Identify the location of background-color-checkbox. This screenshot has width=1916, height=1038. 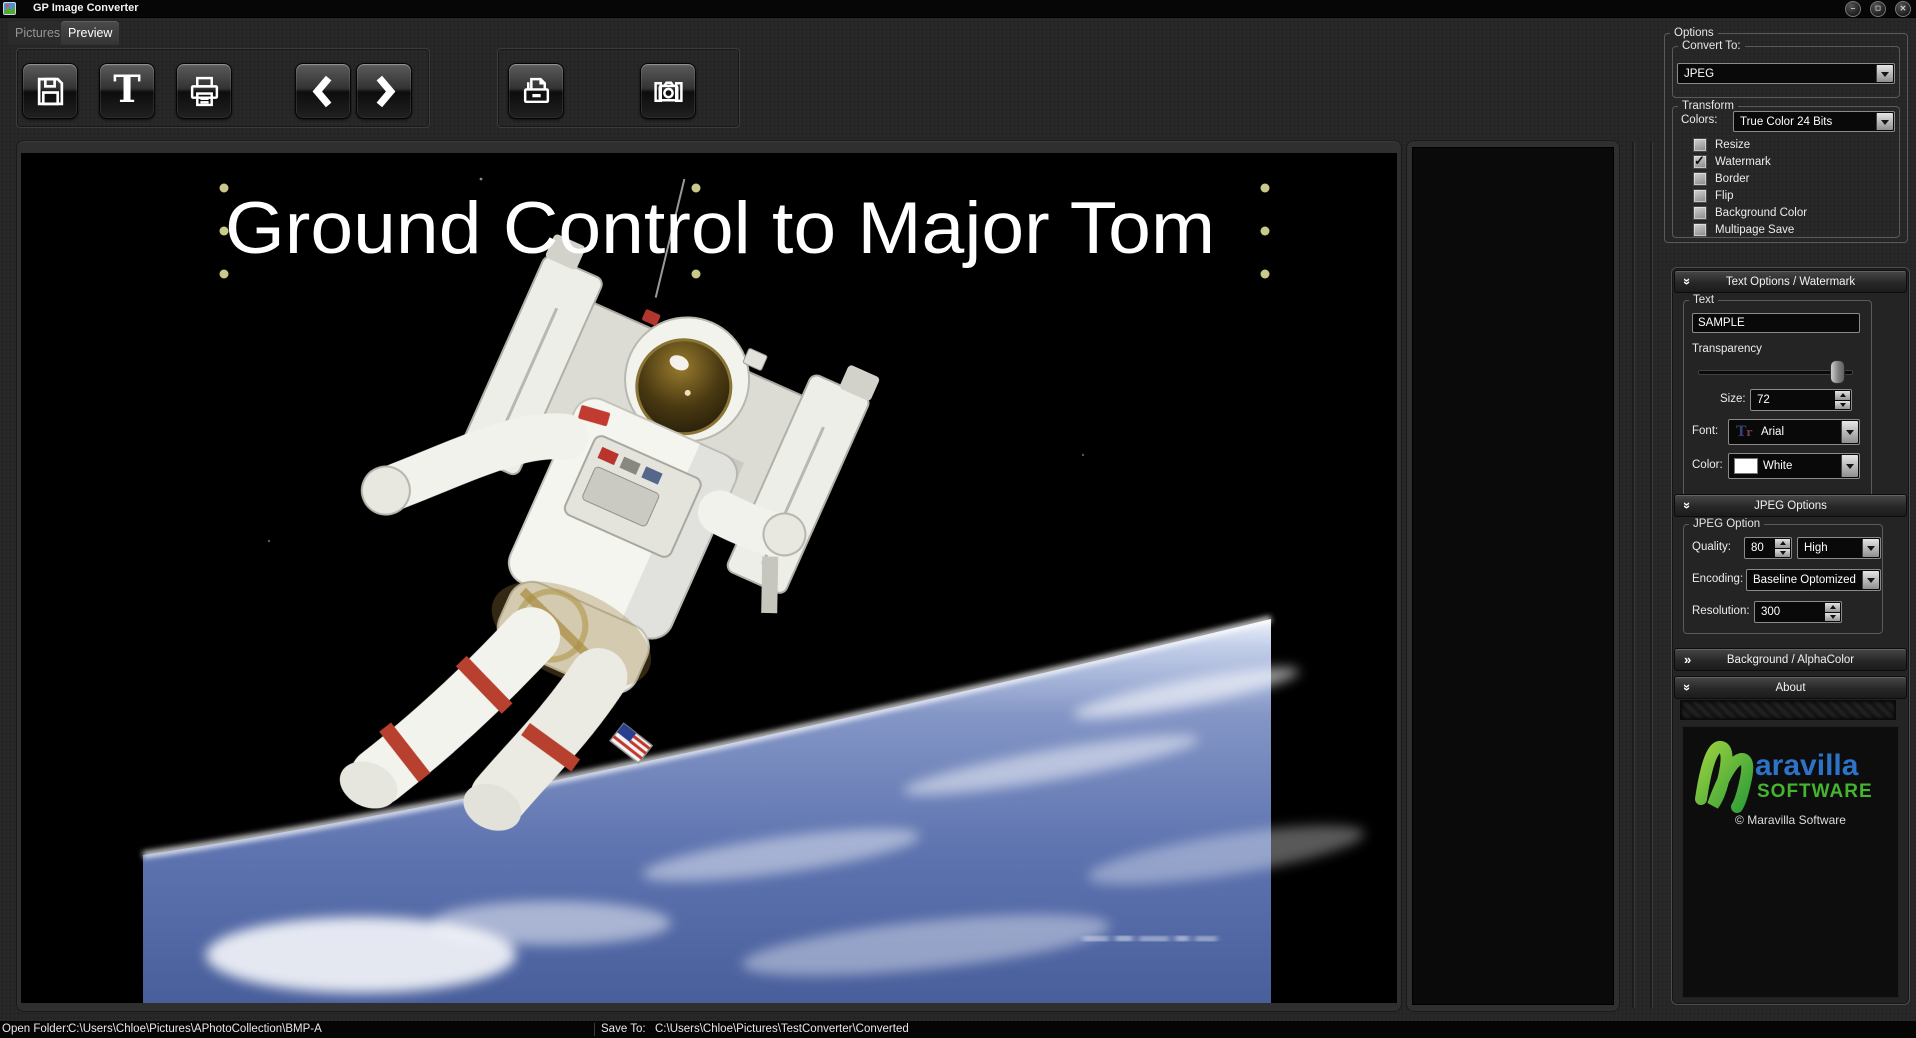
(1700, 213).